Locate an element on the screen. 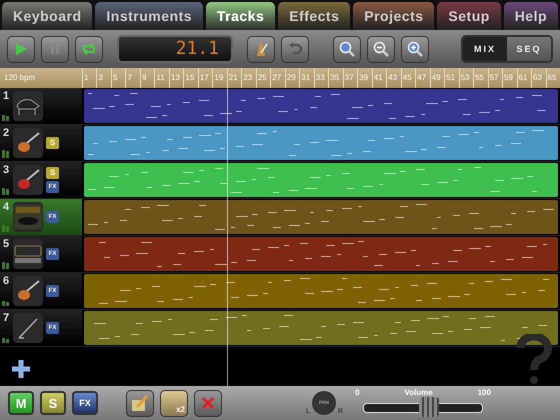  add-track-icon is located at coordinates (21, 369).